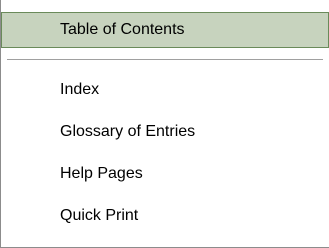 The image size is (329, 248). What do you see at coordinates (101, 173) in the screenshot?
I see `menu-item-label: Help Pages` at bounding box center [101, 173].